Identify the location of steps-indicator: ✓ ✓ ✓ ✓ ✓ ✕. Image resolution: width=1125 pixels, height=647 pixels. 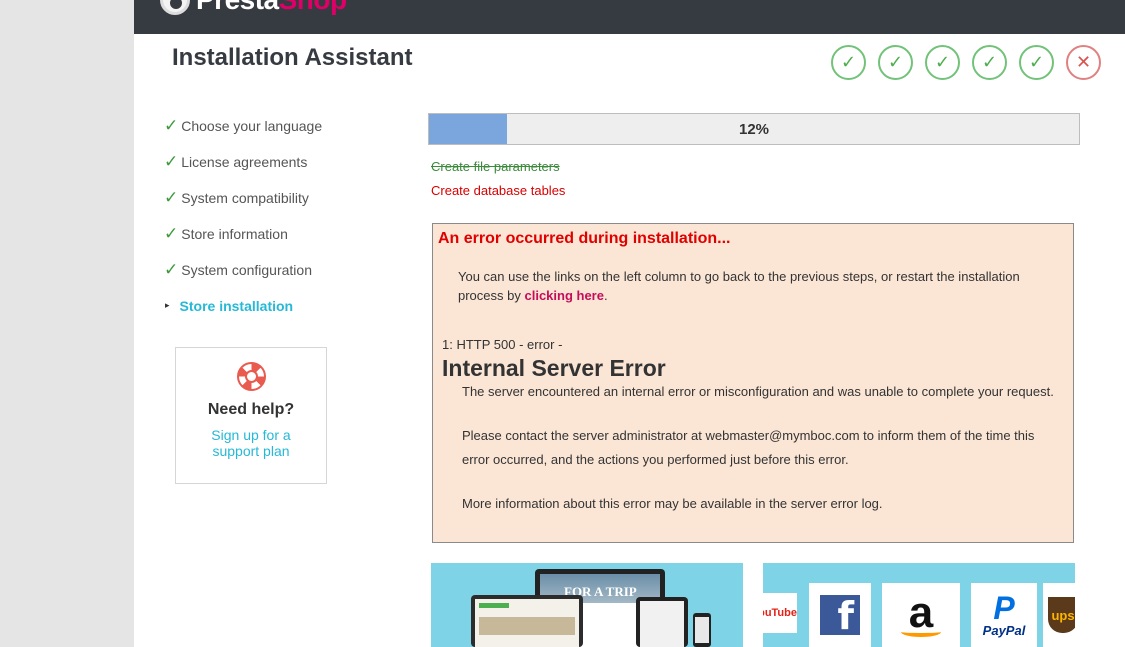
(966, 62).